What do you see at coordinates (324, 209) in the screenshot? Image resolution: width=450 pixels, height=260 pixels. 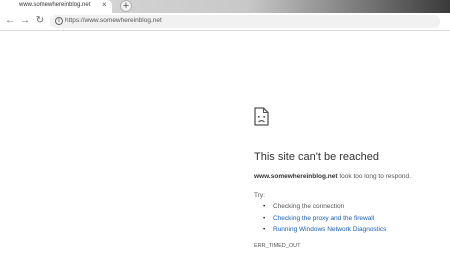 I see `suggestion-check-connection: Checking the connection` at bounding box center [324, 209].